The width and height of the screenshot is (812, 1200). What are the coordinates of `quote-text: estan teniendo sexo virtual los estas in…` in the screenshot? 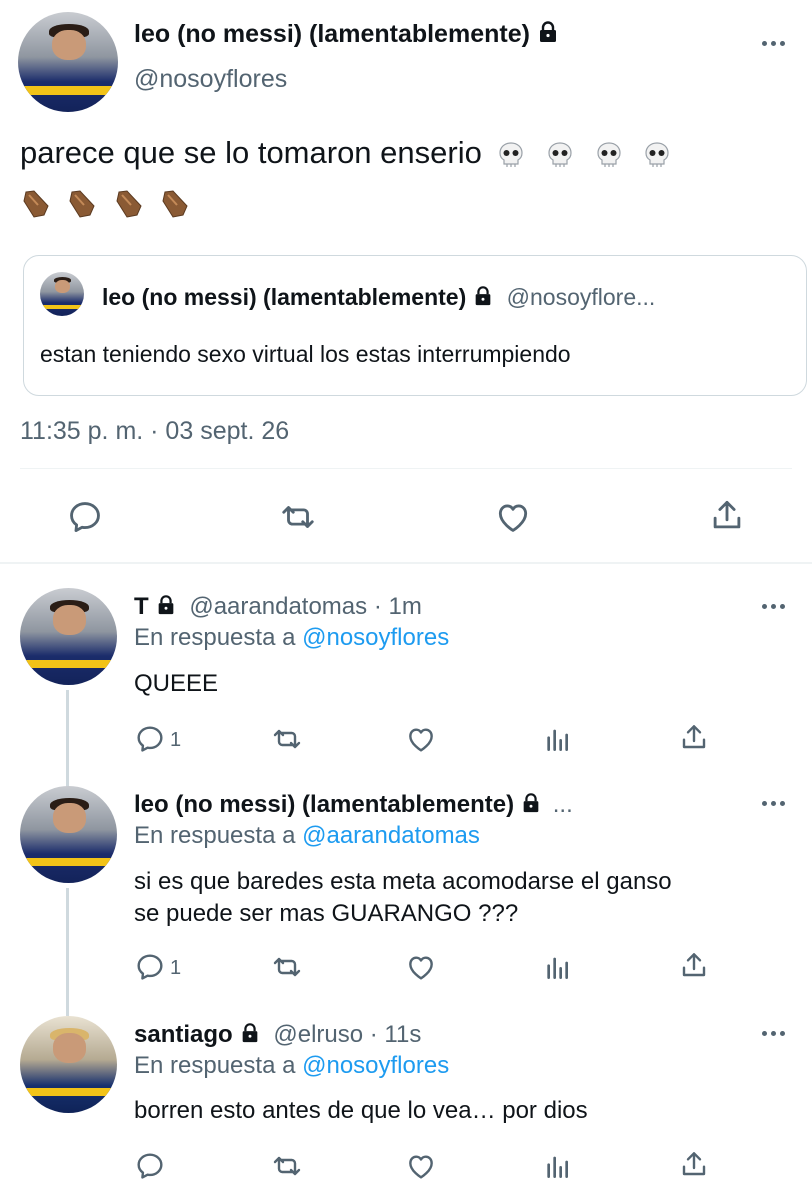 It's located at (305, 354).